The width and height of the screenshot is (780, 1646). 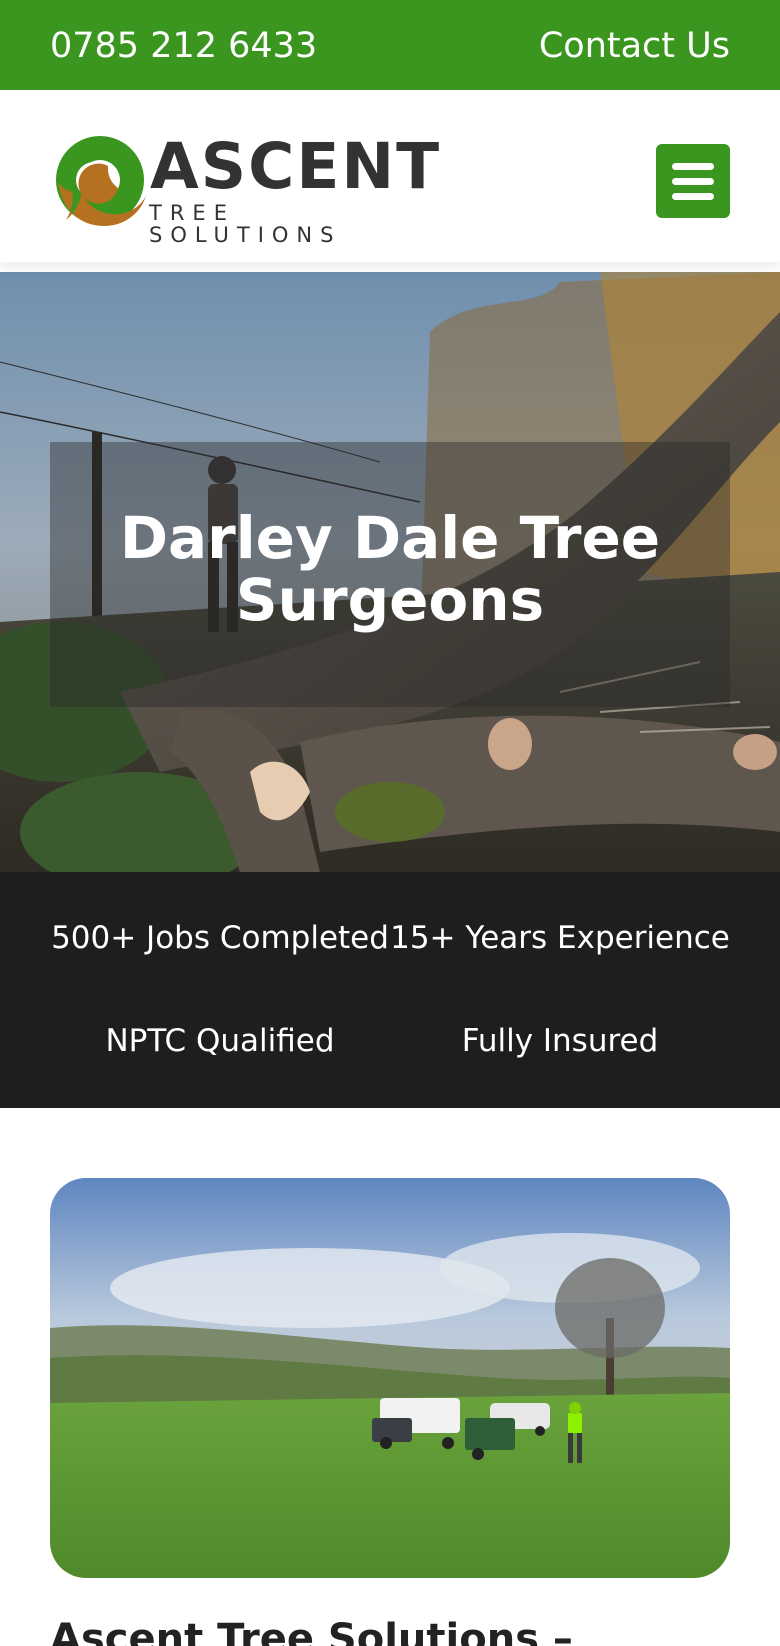 What do you see at coordinates (693, 166) in the screenshot?
I see `hamburger-menu-icon` at bounding box center [693, 166].